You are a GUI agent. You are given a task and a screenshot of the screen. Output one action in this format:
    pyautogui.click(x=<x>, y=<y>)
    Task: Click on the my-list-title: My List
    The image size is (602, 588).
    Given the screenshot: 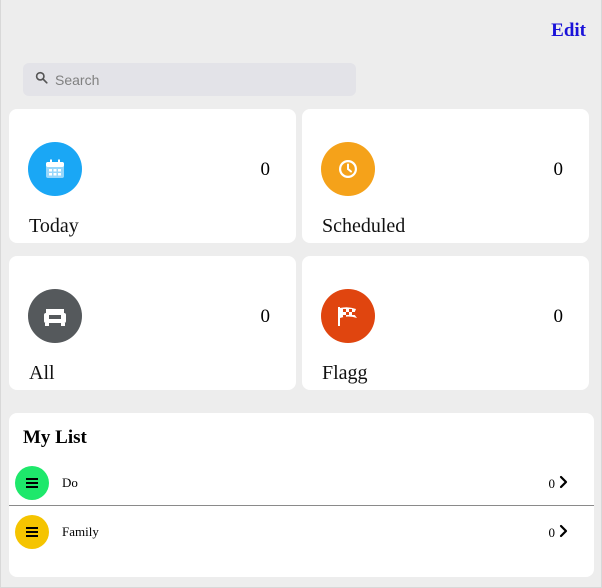 What is the action you would take?
    pyautogui.click(x=55, y=437)
    